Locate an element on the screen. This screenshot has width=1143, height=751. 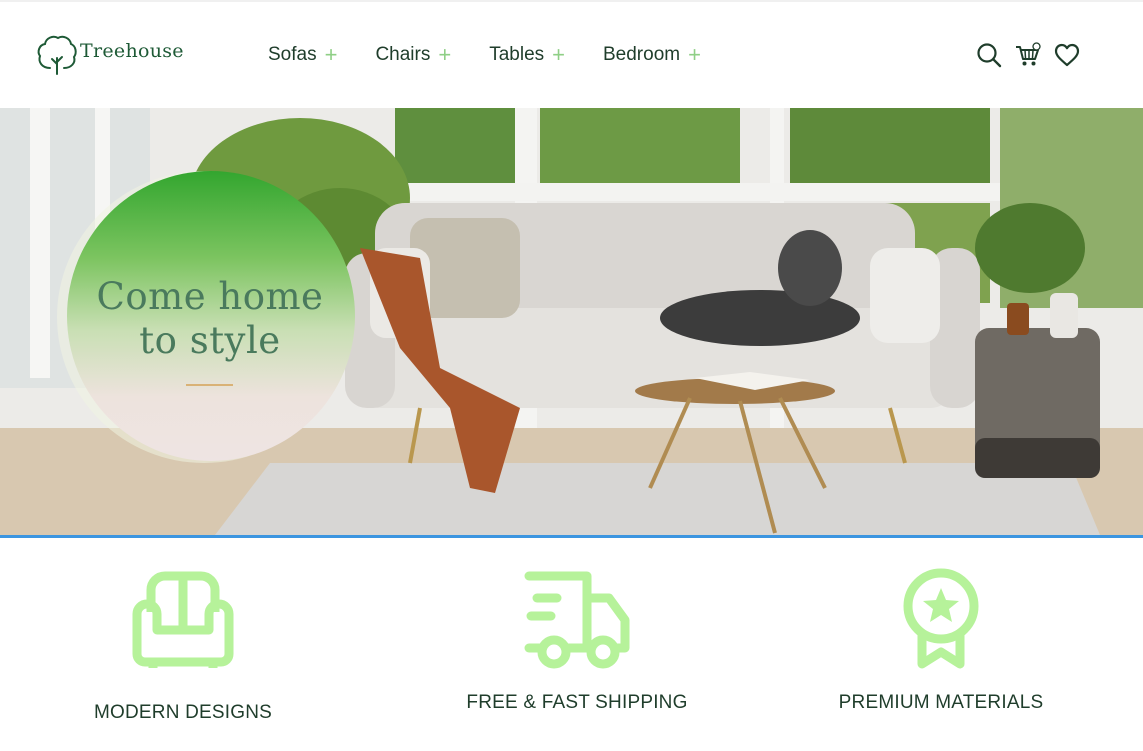
nav-label: Sofas is located at coordinates (292, 54).